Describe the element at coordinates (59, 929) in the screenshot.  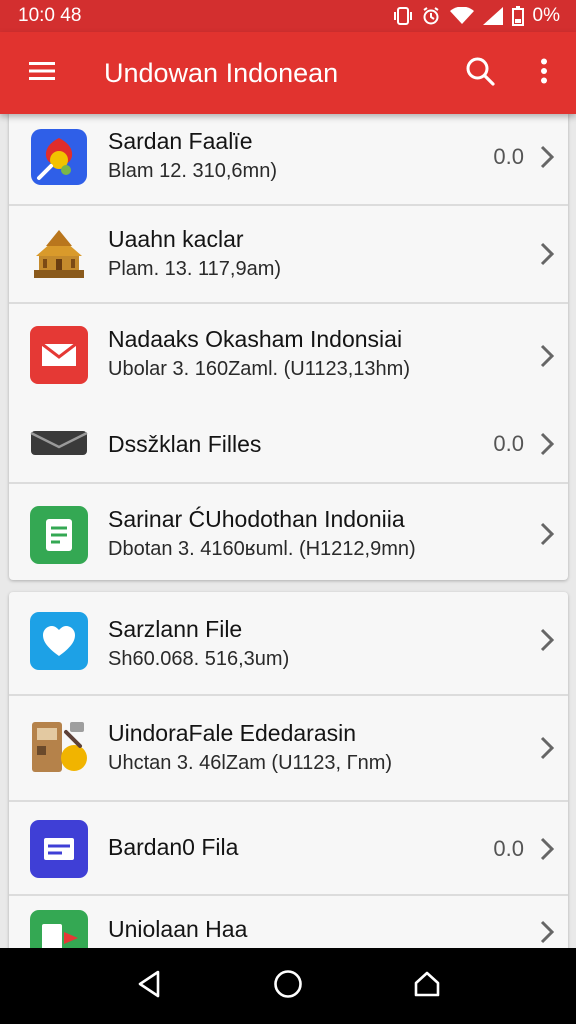
I see `flag-doc-icon` at that location.